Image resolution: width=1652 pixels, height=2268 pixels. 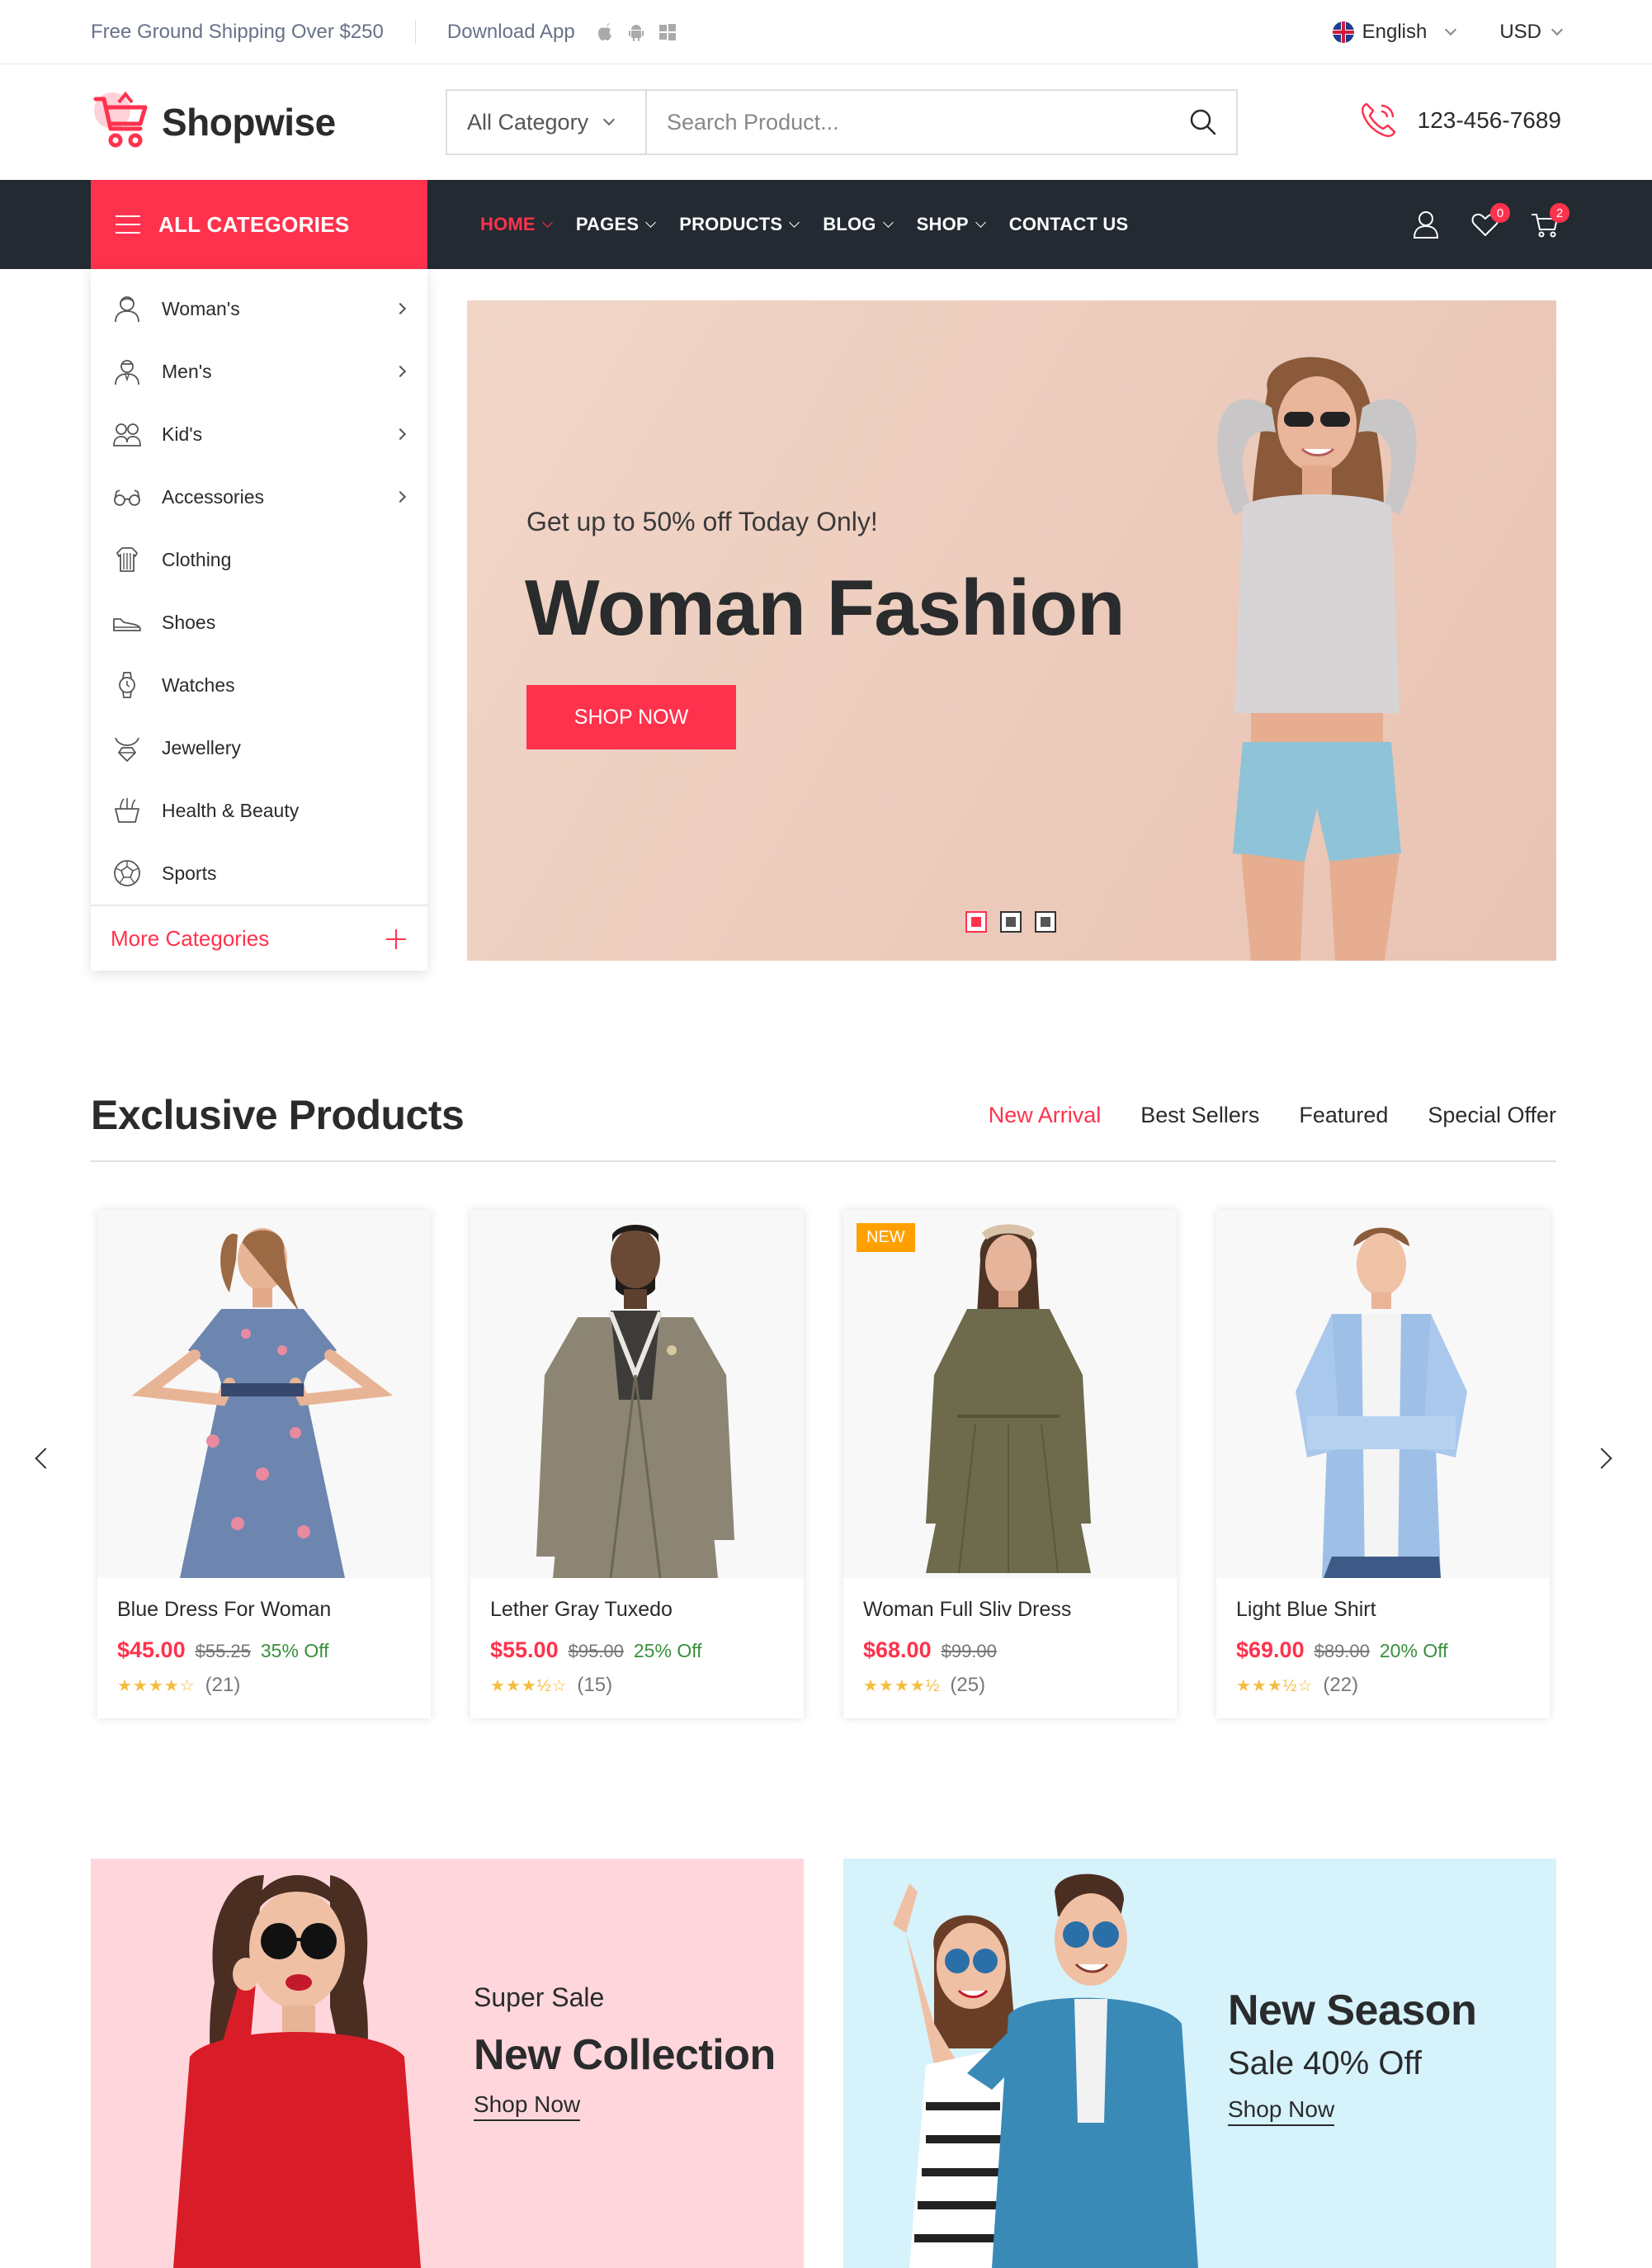 I want to click on sidebar-item-womans: Woman's, so click(x=259, y=308).